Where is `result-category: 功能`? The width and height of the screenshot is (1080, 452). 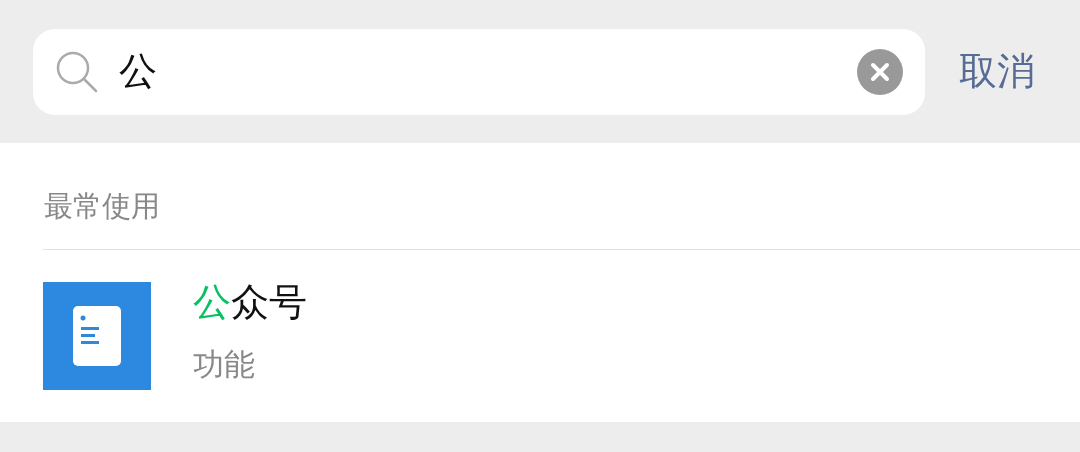 result-category: 功能 is located at coordinates (224, 364).